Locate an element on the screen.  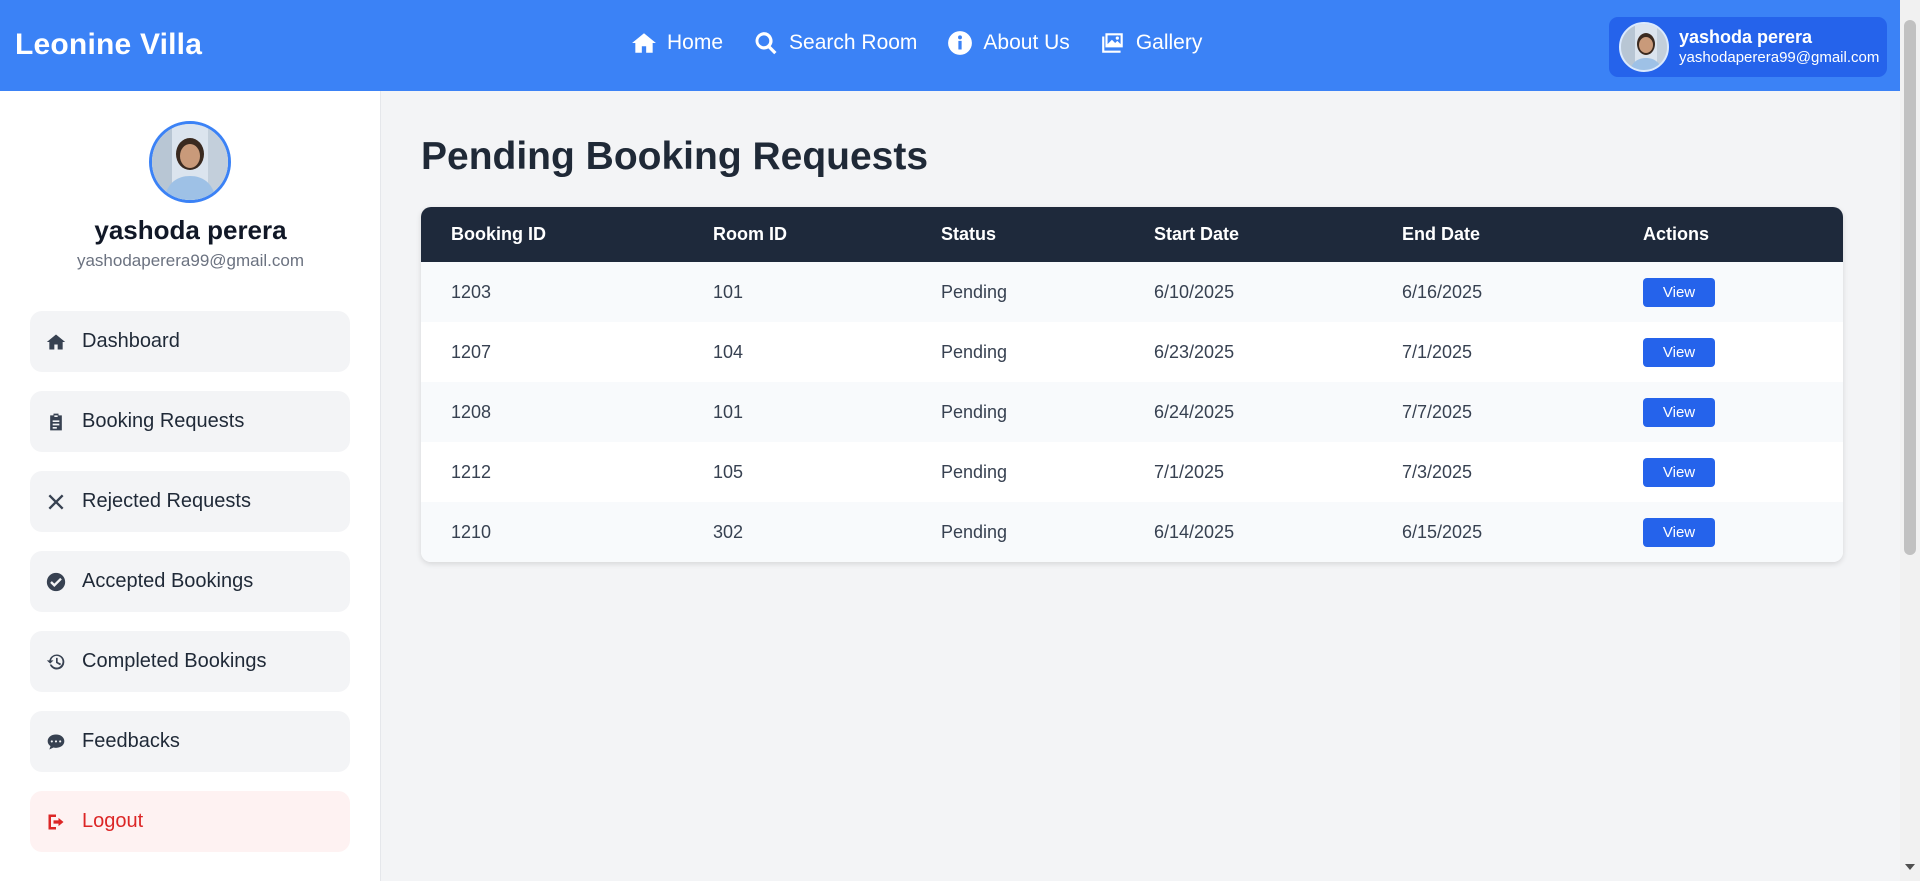
cell-room-id: 104 is located at coordinates (728, 351).